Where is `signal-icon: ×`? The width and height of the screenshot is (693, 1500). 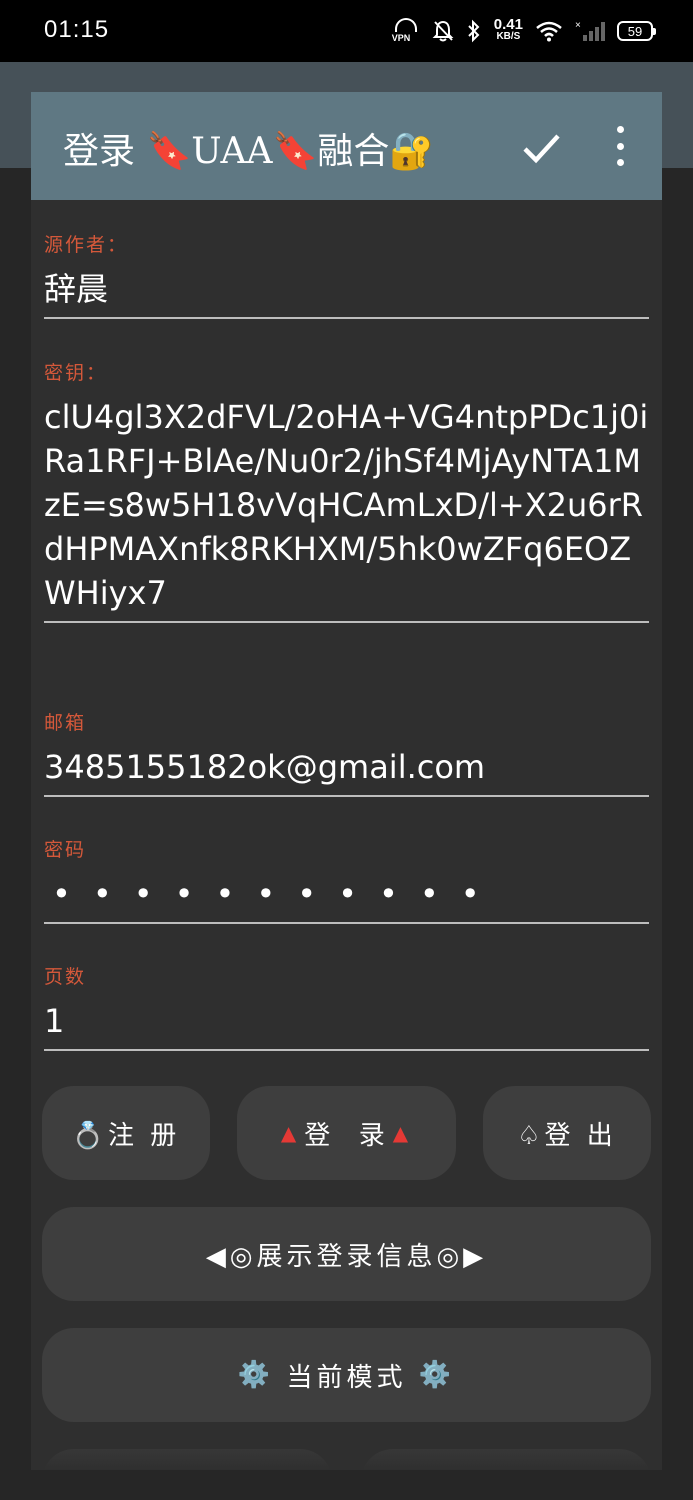
signal-icon: × is located at coordinates (590, 30).